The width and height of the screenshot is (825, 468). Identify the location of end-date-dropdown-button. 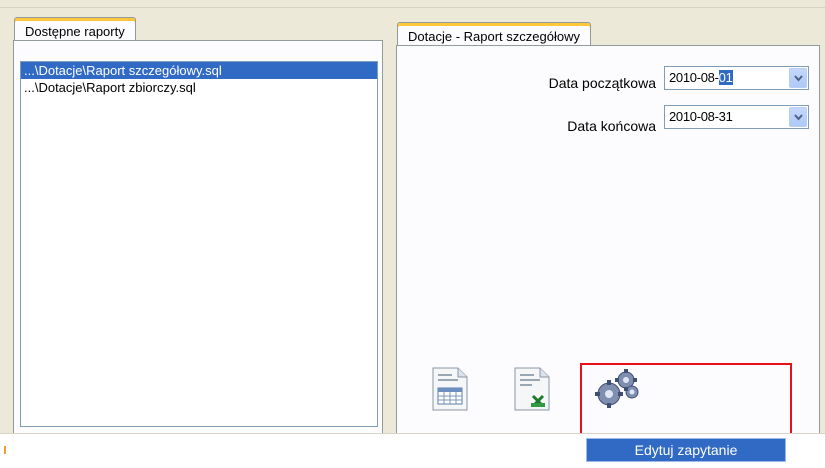
(798, 117).